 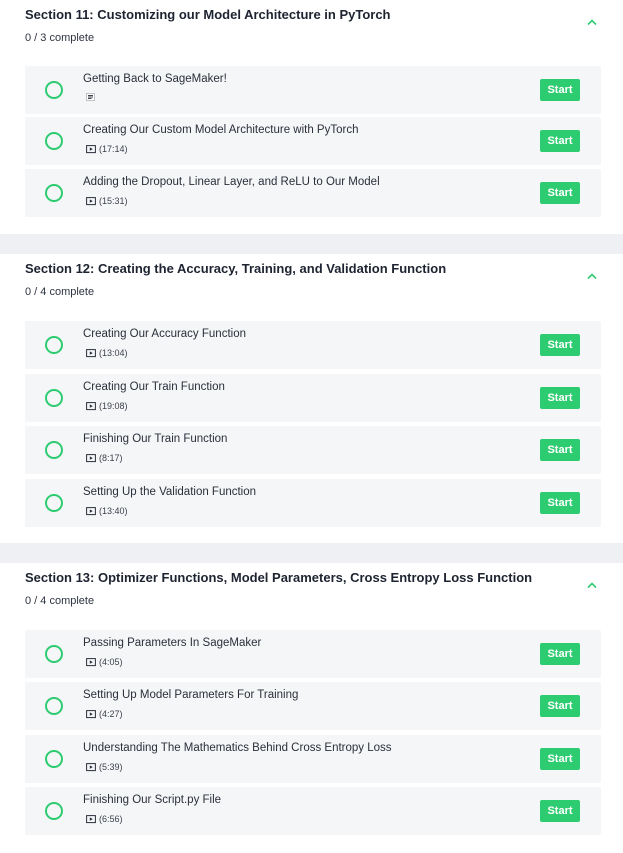 I want to click on lesson-title: Finishing Our Script.py File, so click(x=152, y=800).